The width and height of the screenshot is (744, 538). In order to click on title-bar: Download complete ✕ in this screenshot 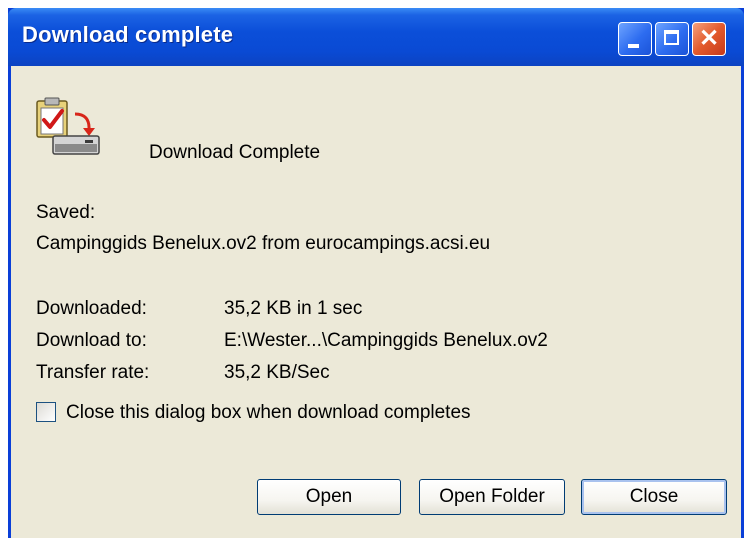, I will do `click(376, 37)`.